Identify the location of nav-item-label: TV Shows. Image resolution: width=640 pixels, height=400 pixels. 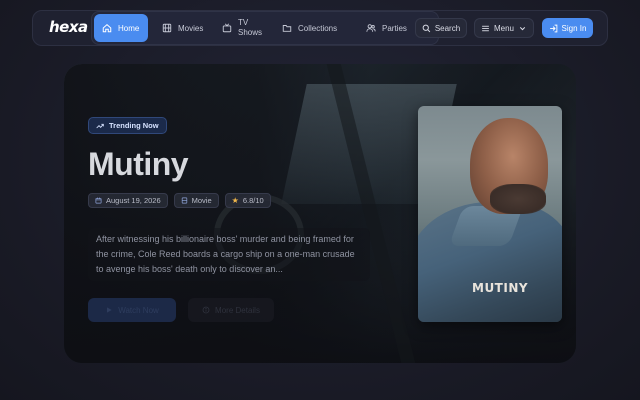
(250, 27).